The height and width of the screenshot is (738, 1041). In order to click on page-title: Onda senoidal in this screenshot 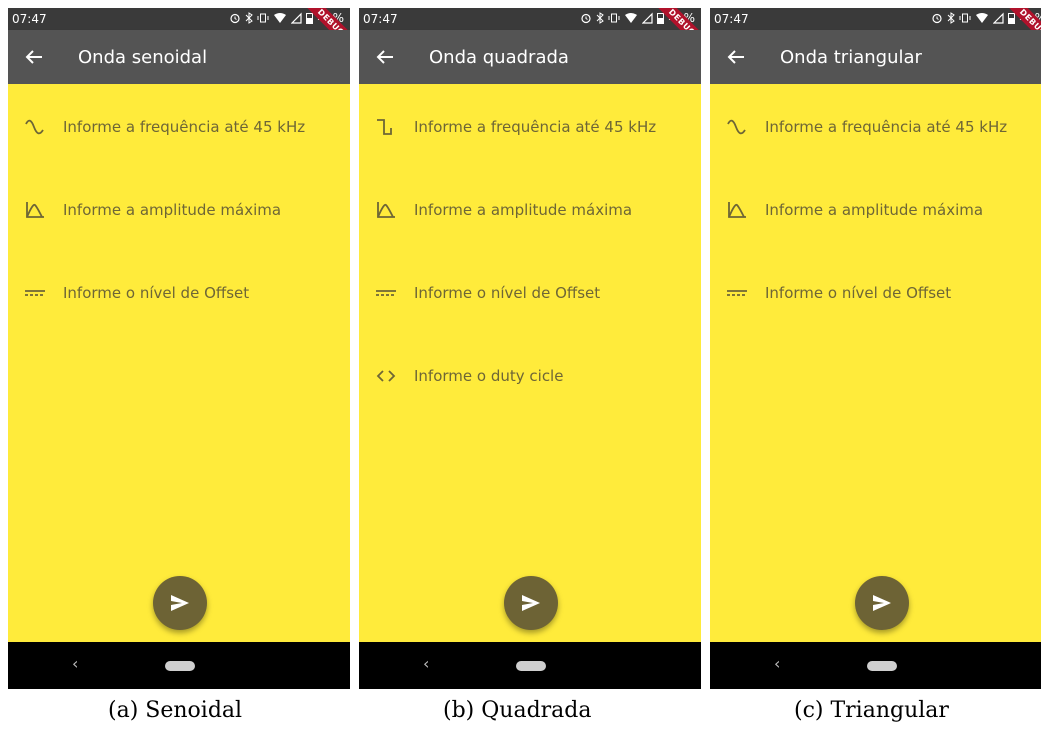, I will do `click(143, 57)`.